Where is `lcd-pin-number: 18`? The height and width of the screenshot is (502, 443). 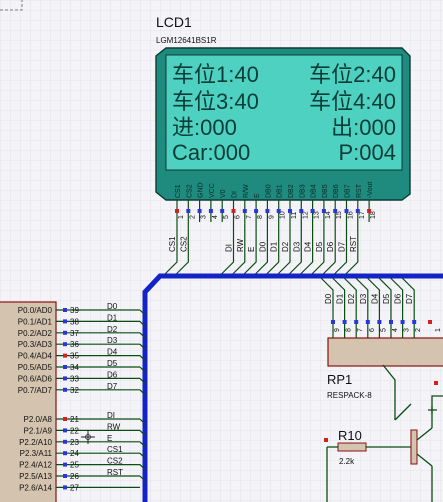 lcd-pin-number: 18 is located at coordinates (373, 215).